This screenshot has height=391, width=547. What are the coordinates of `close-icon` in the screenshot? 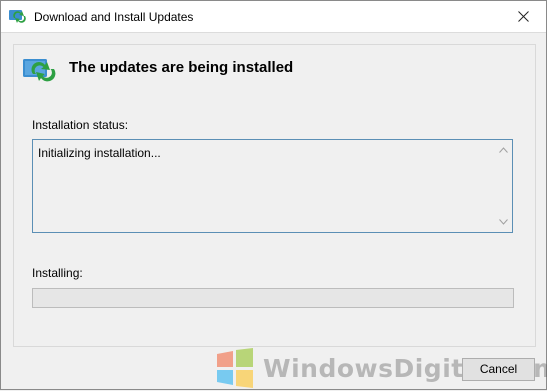 It's located at (523, 16).